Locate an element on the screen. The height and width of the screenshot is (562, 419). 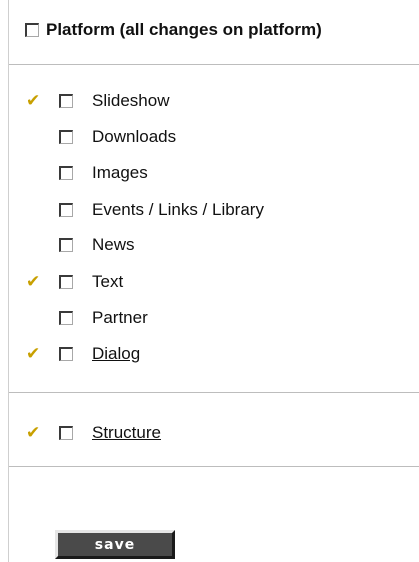
item-row-partner: Partner is located at coordinates (78, 318).